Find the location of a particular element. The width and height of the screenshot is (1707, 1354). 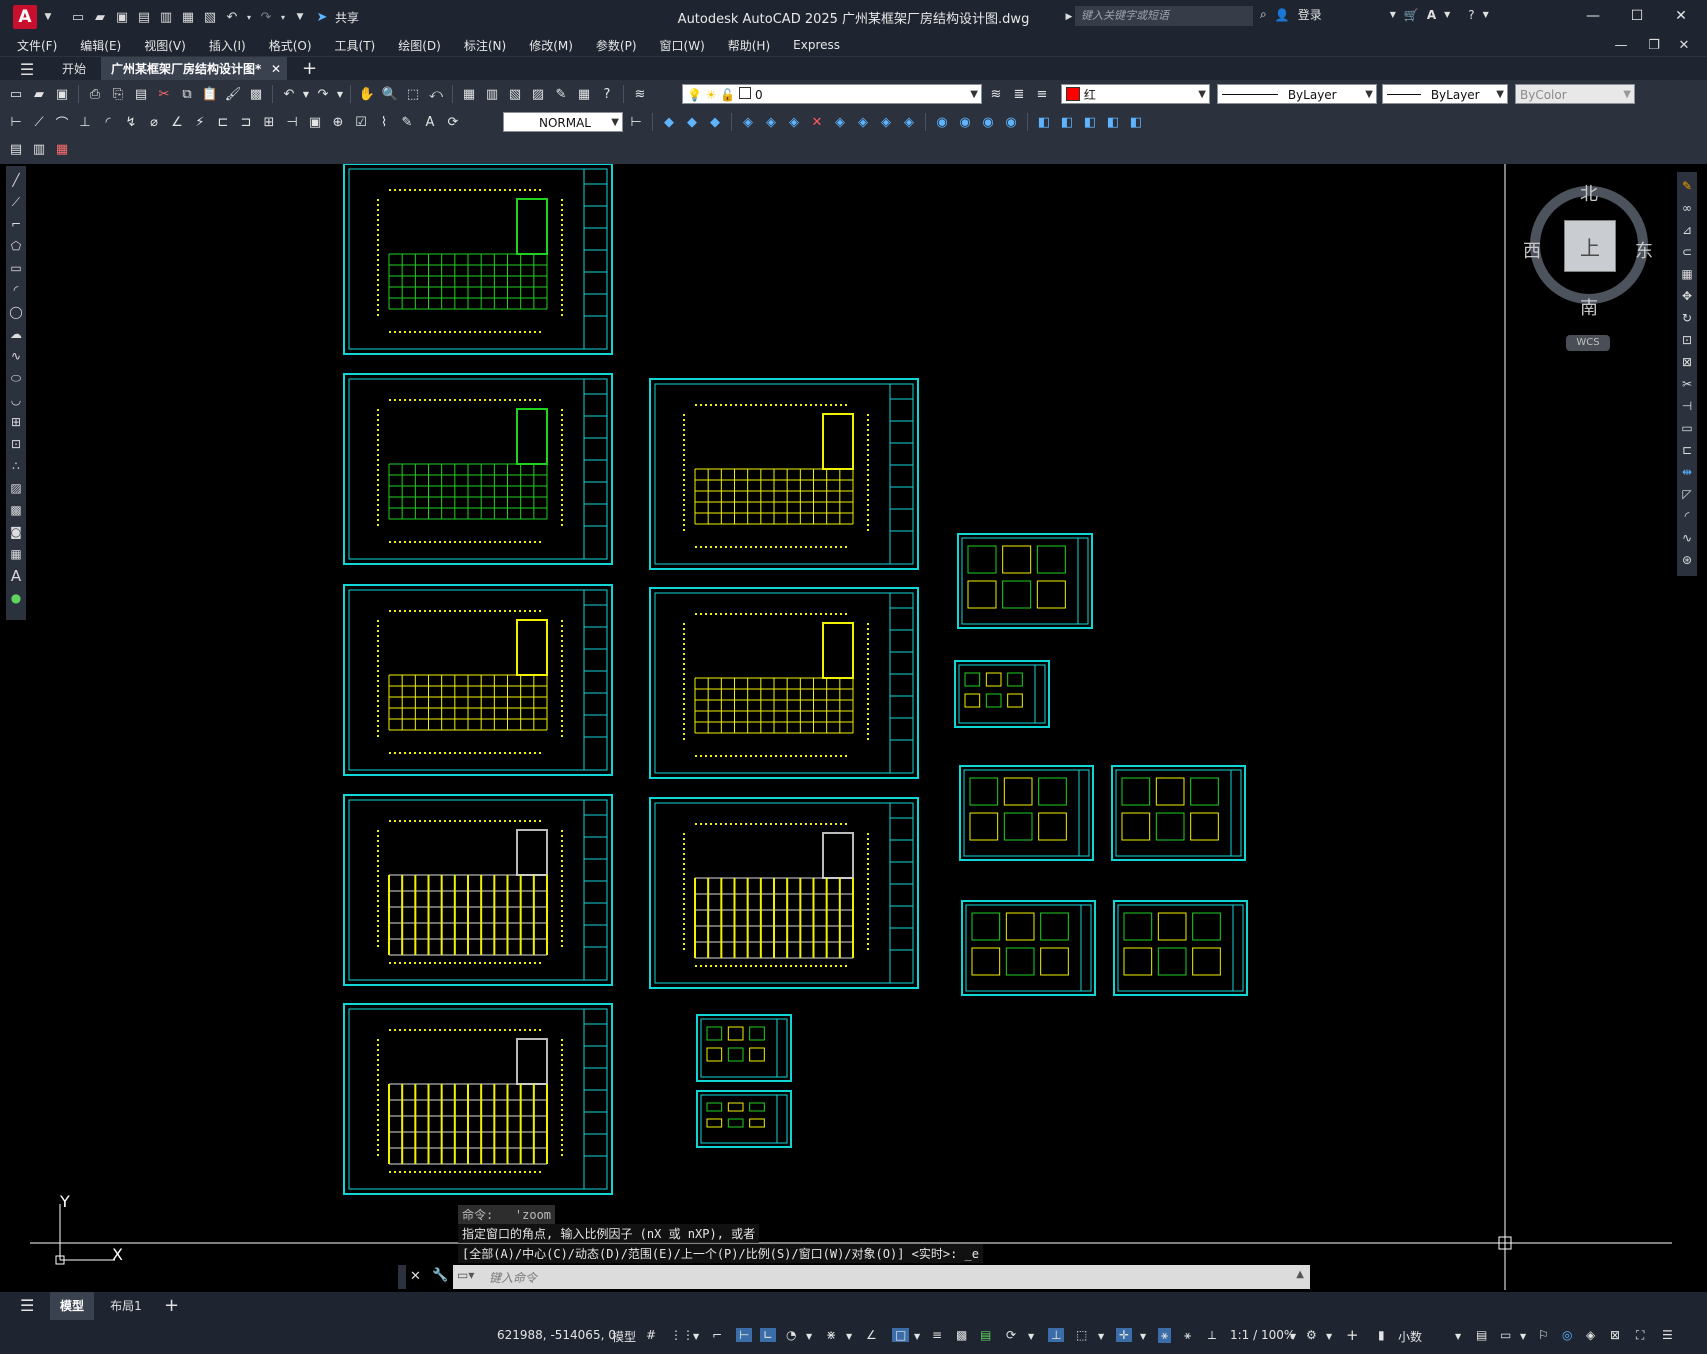

menu-tools: 工具(T) is located at coordinates (355, 45).